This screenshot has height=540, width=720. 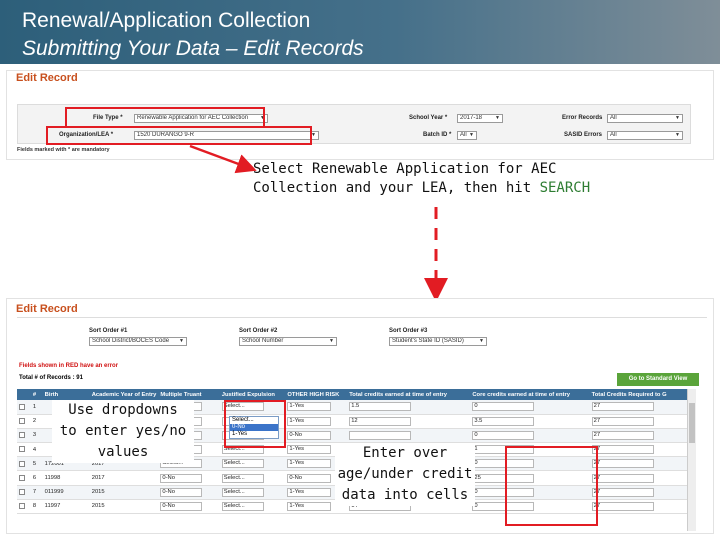 I want to click on bottom-panel-title: Edit Record, so click(x=47, y=309).